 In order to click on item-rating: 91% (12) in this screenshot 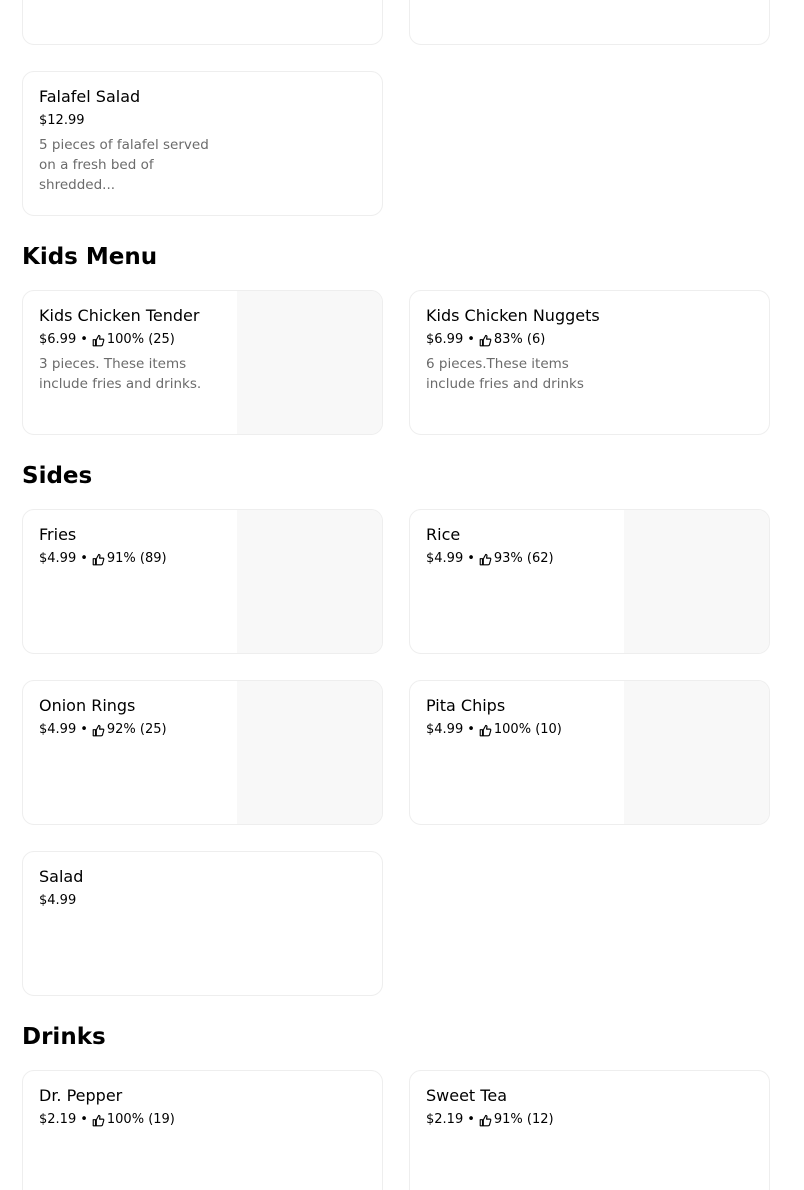, I will do `click(523, 1119)`.